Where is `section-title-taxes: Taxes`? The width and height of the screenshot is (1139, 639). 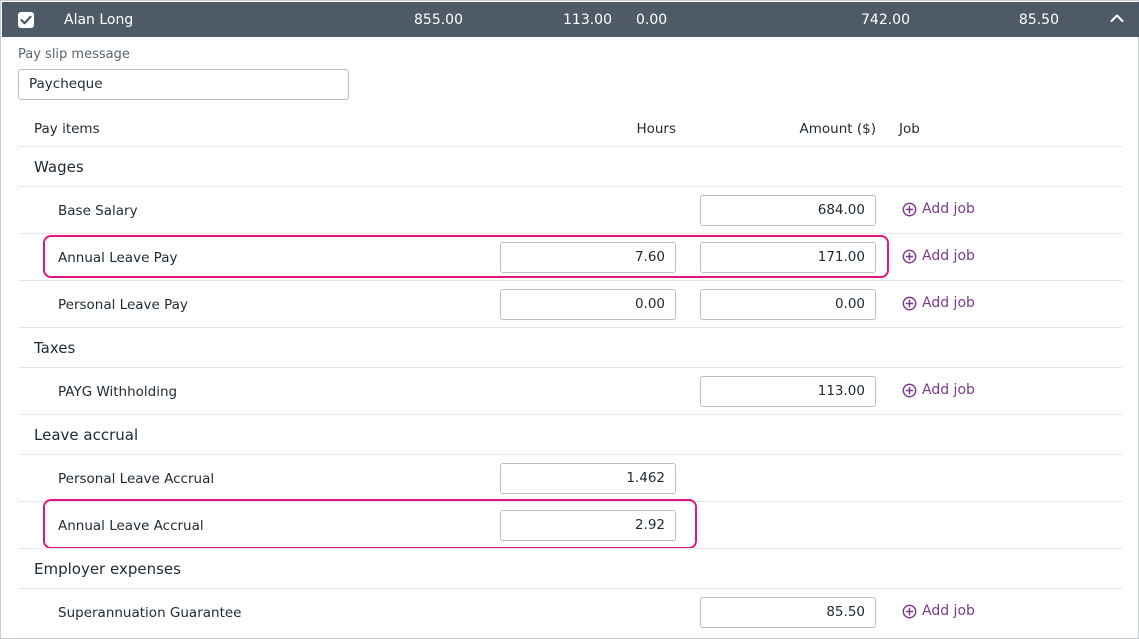 section-title-taxes: Taxes is located at coordinates (55, 348).